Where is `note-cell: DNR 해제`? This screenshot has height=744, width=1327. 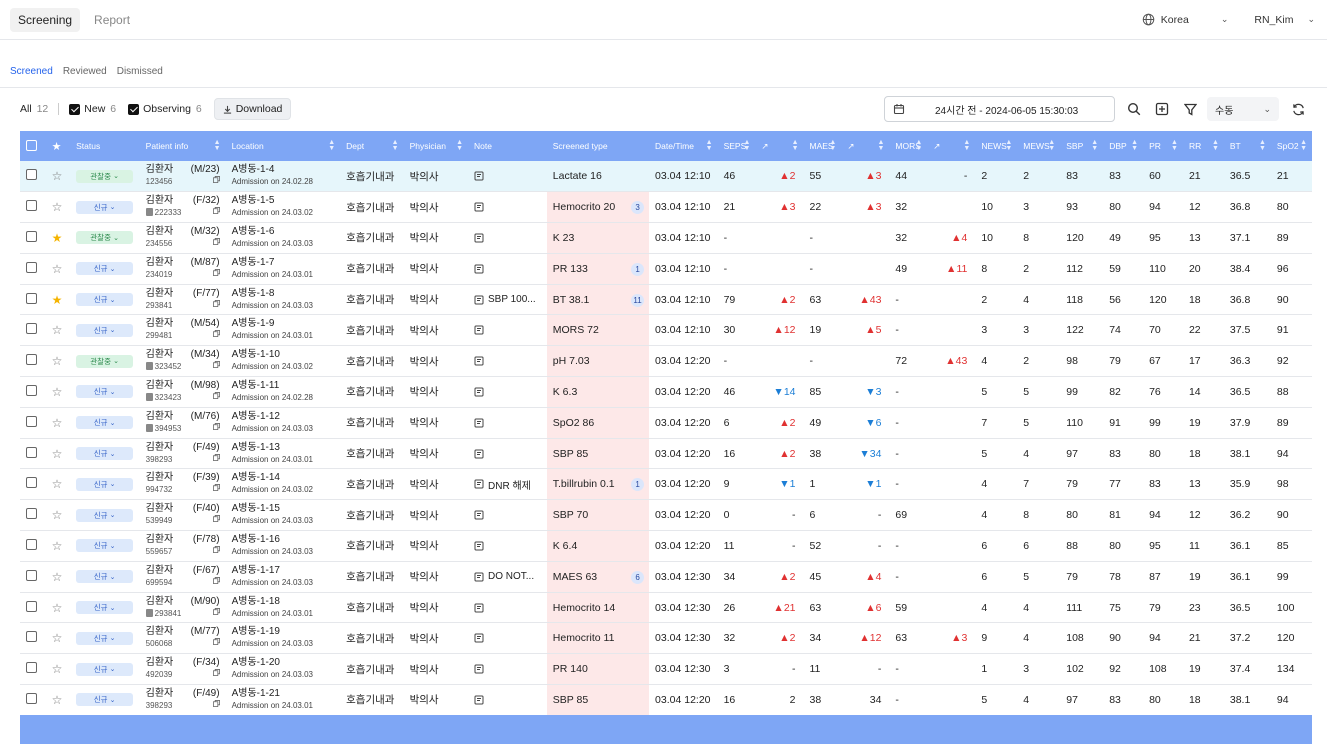 note-cell: DNR 해제 is located at coordinates (507, 484).